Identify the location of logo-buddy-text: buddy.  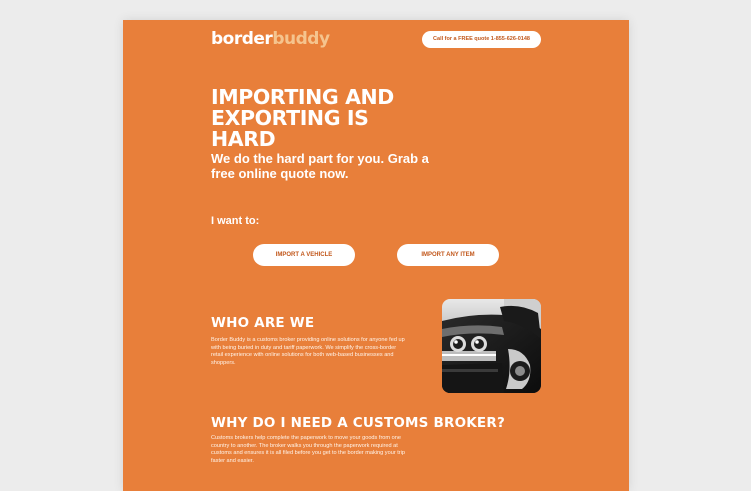
(301, 39).